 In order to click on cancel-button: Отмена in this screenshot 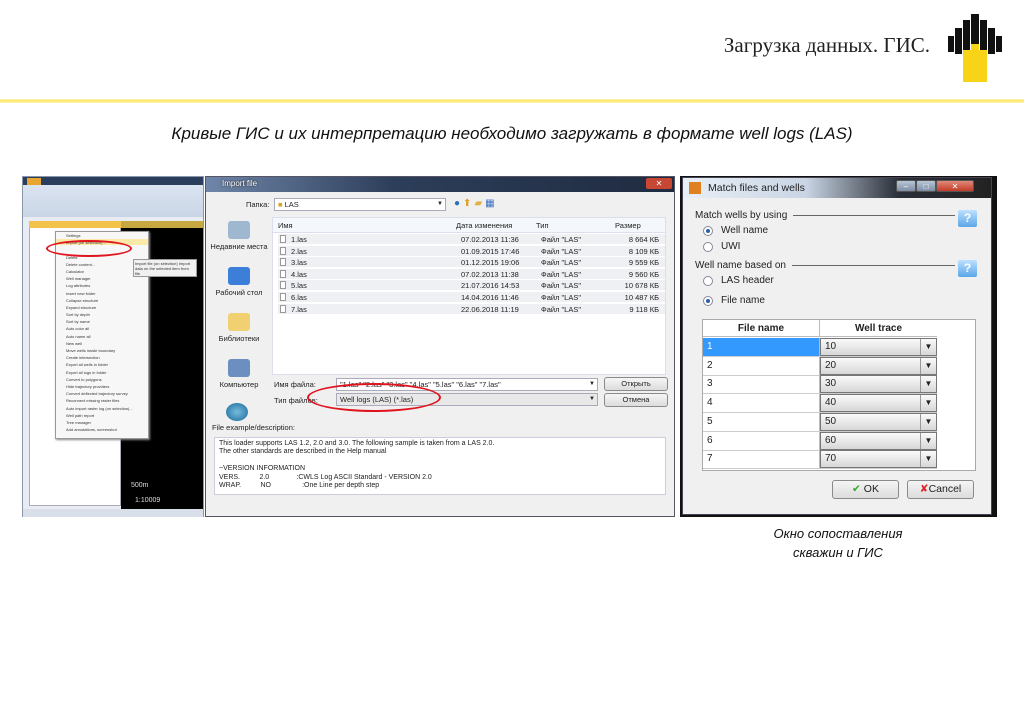, I will do `click(636, 400)`.